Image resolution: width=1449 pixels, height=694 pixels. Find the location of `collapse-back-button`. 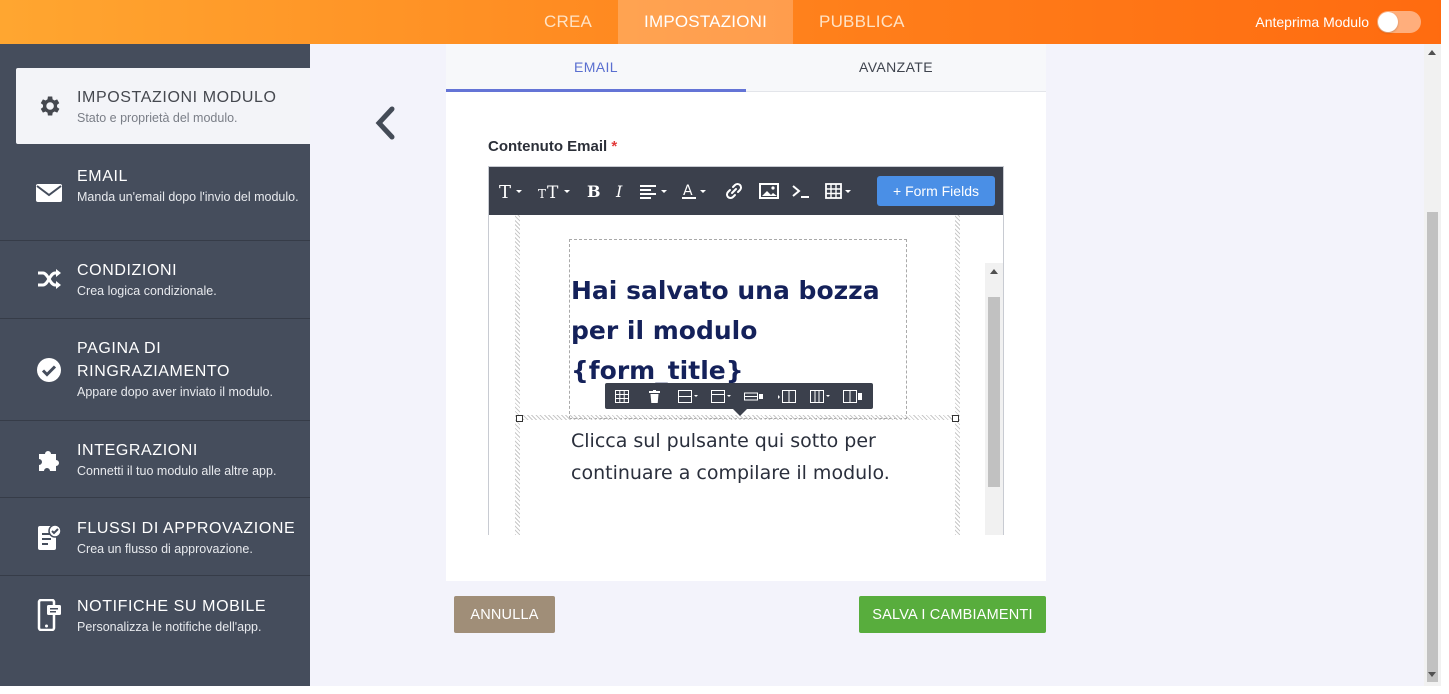

collapse-back-button is located at coordinates (385, 125).